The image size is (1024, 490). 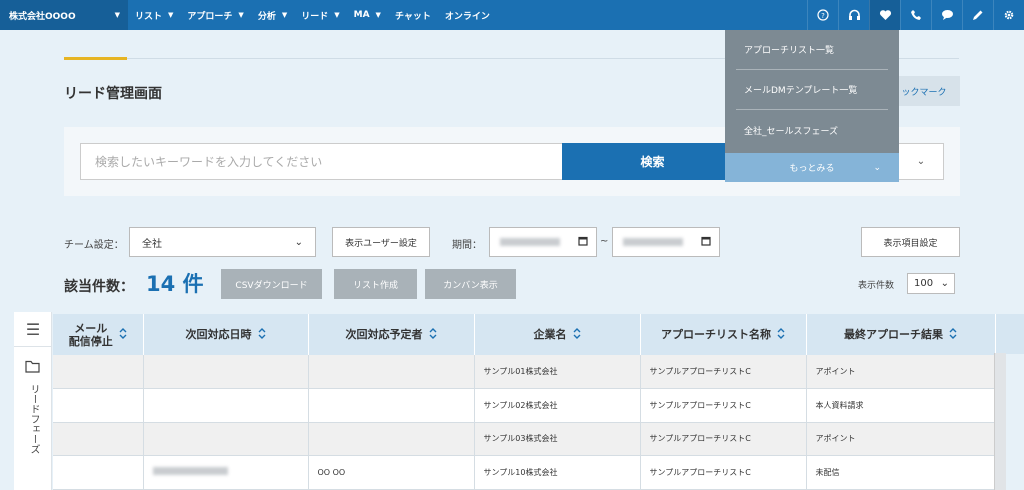 I want to click on cell-result: 未配信, so click(x=901, y=472).